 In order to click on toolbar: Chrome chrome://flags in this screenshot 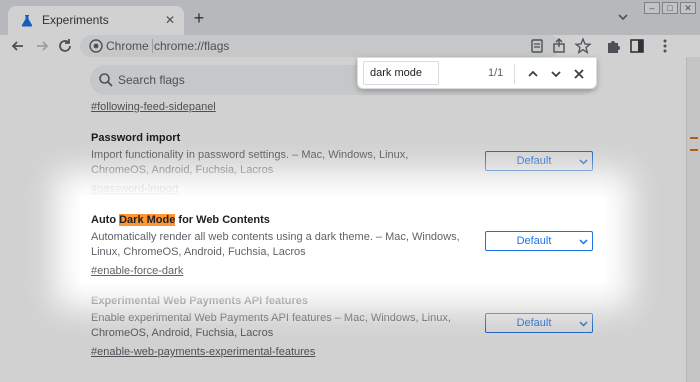, I will do `click(350, 46)`.